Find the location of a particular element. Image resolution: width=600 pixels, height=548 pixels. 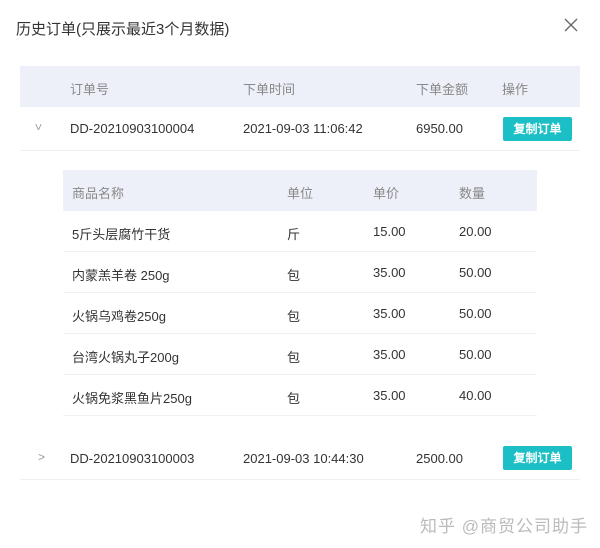

order-id: DD-20210903100004 is located at coordinates (132, 128).